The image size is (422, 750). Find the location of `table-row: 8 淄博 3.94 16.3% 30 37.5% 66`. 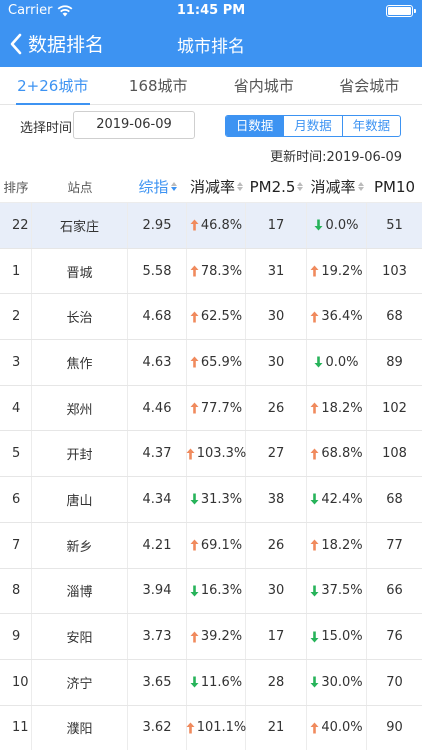

table-row: 8 淄博 3.94 16.3% 30 37.5% 66 is located at coordinates (211, 591).